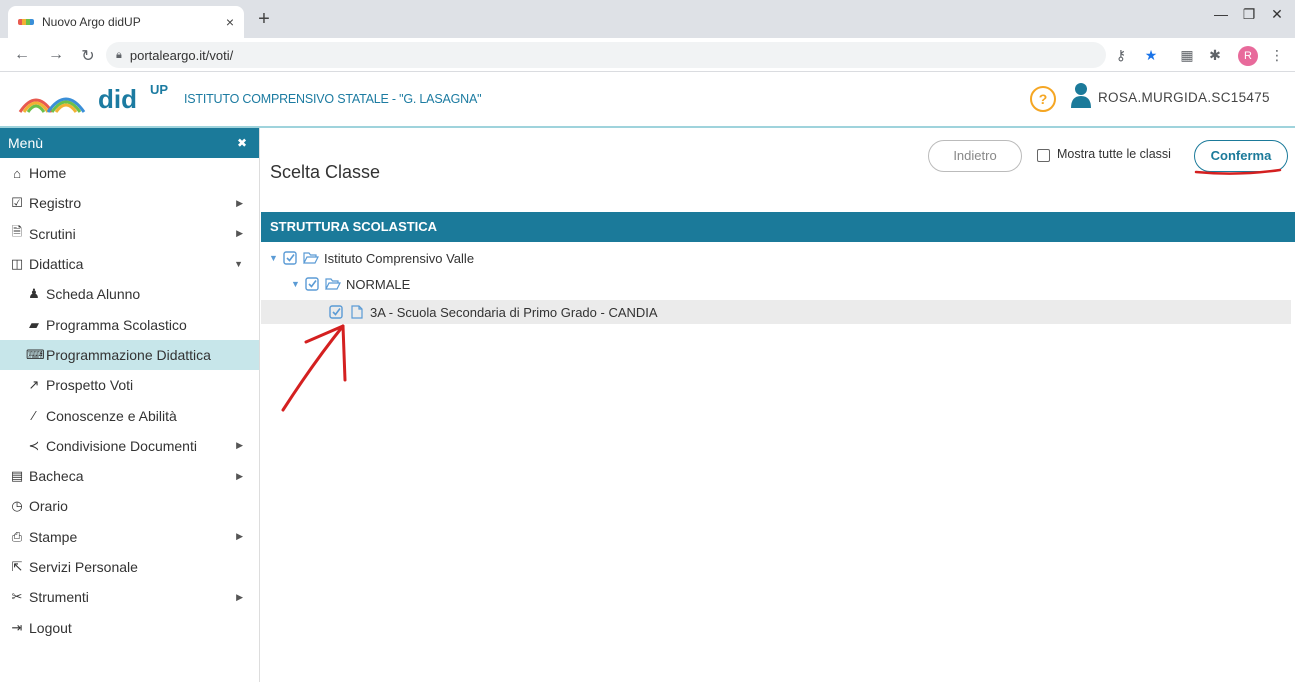  I want to click on calendar-check-icon: ☑, so click(17, 203).